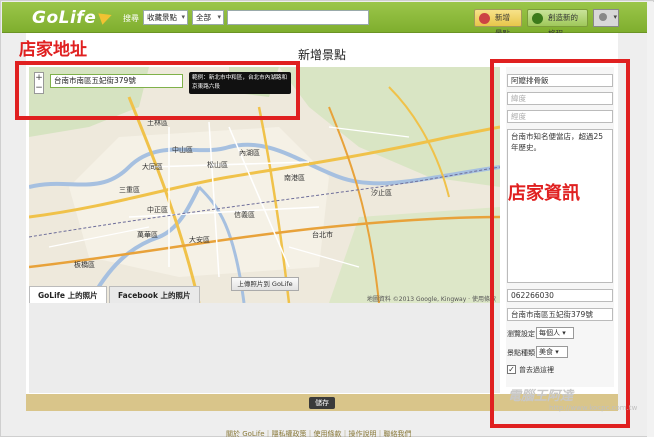  What do you see at coordinates (537, 18) in the screenshot?
I see `trip-icon` at bounding box center [537, 18].